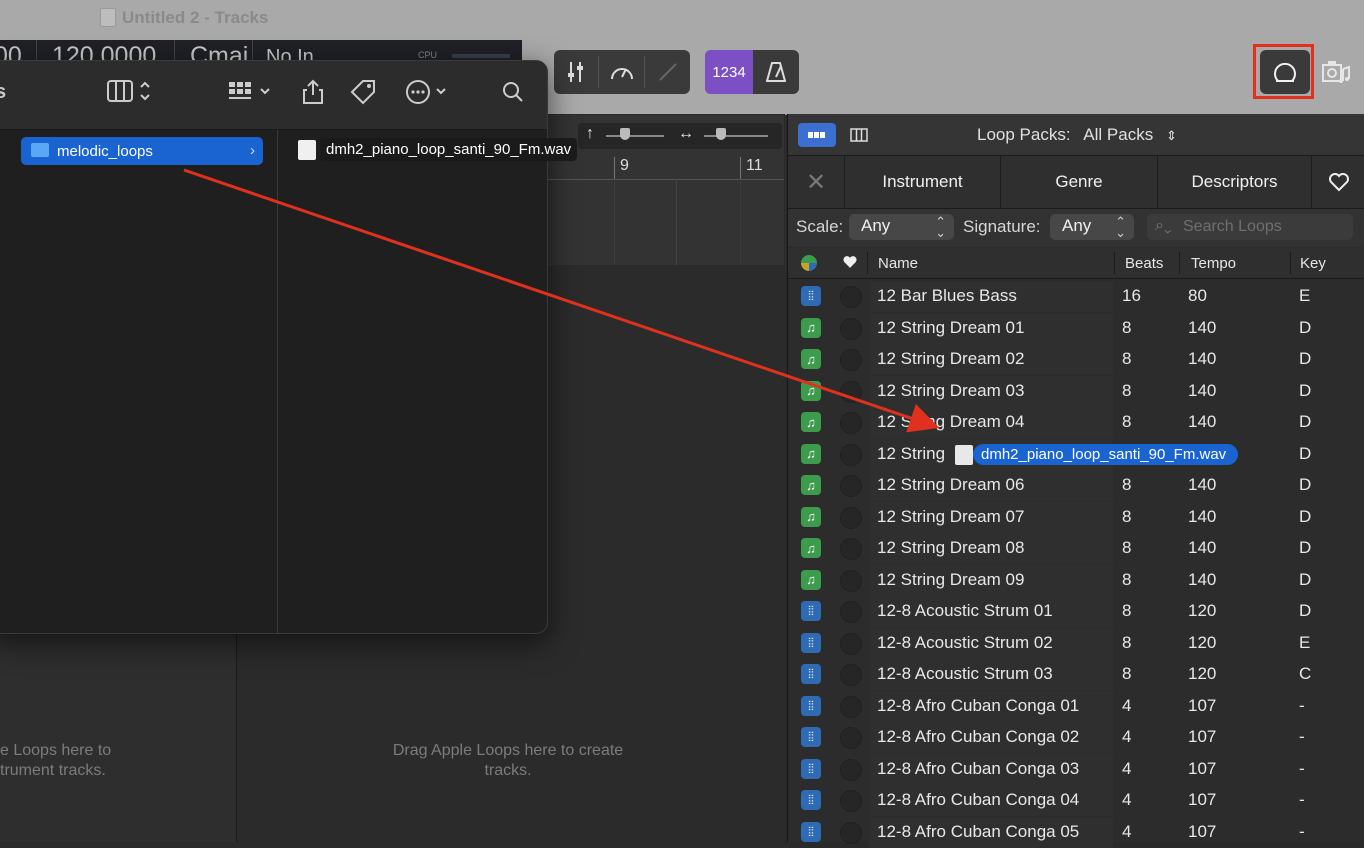 Image resolution: width=1364 pixels, height=848 pixels. What do you see at coordinates (644, 72) in the screenshot?
I see `toolbar-divider` at bounding box center [644, 72].